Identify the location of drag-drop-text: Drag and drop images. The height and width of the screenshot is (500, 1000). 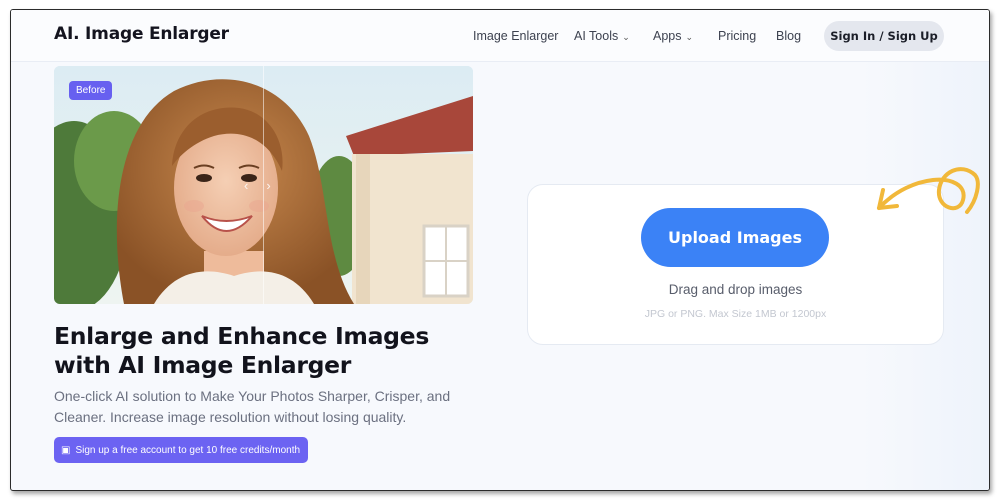
(735, 289).